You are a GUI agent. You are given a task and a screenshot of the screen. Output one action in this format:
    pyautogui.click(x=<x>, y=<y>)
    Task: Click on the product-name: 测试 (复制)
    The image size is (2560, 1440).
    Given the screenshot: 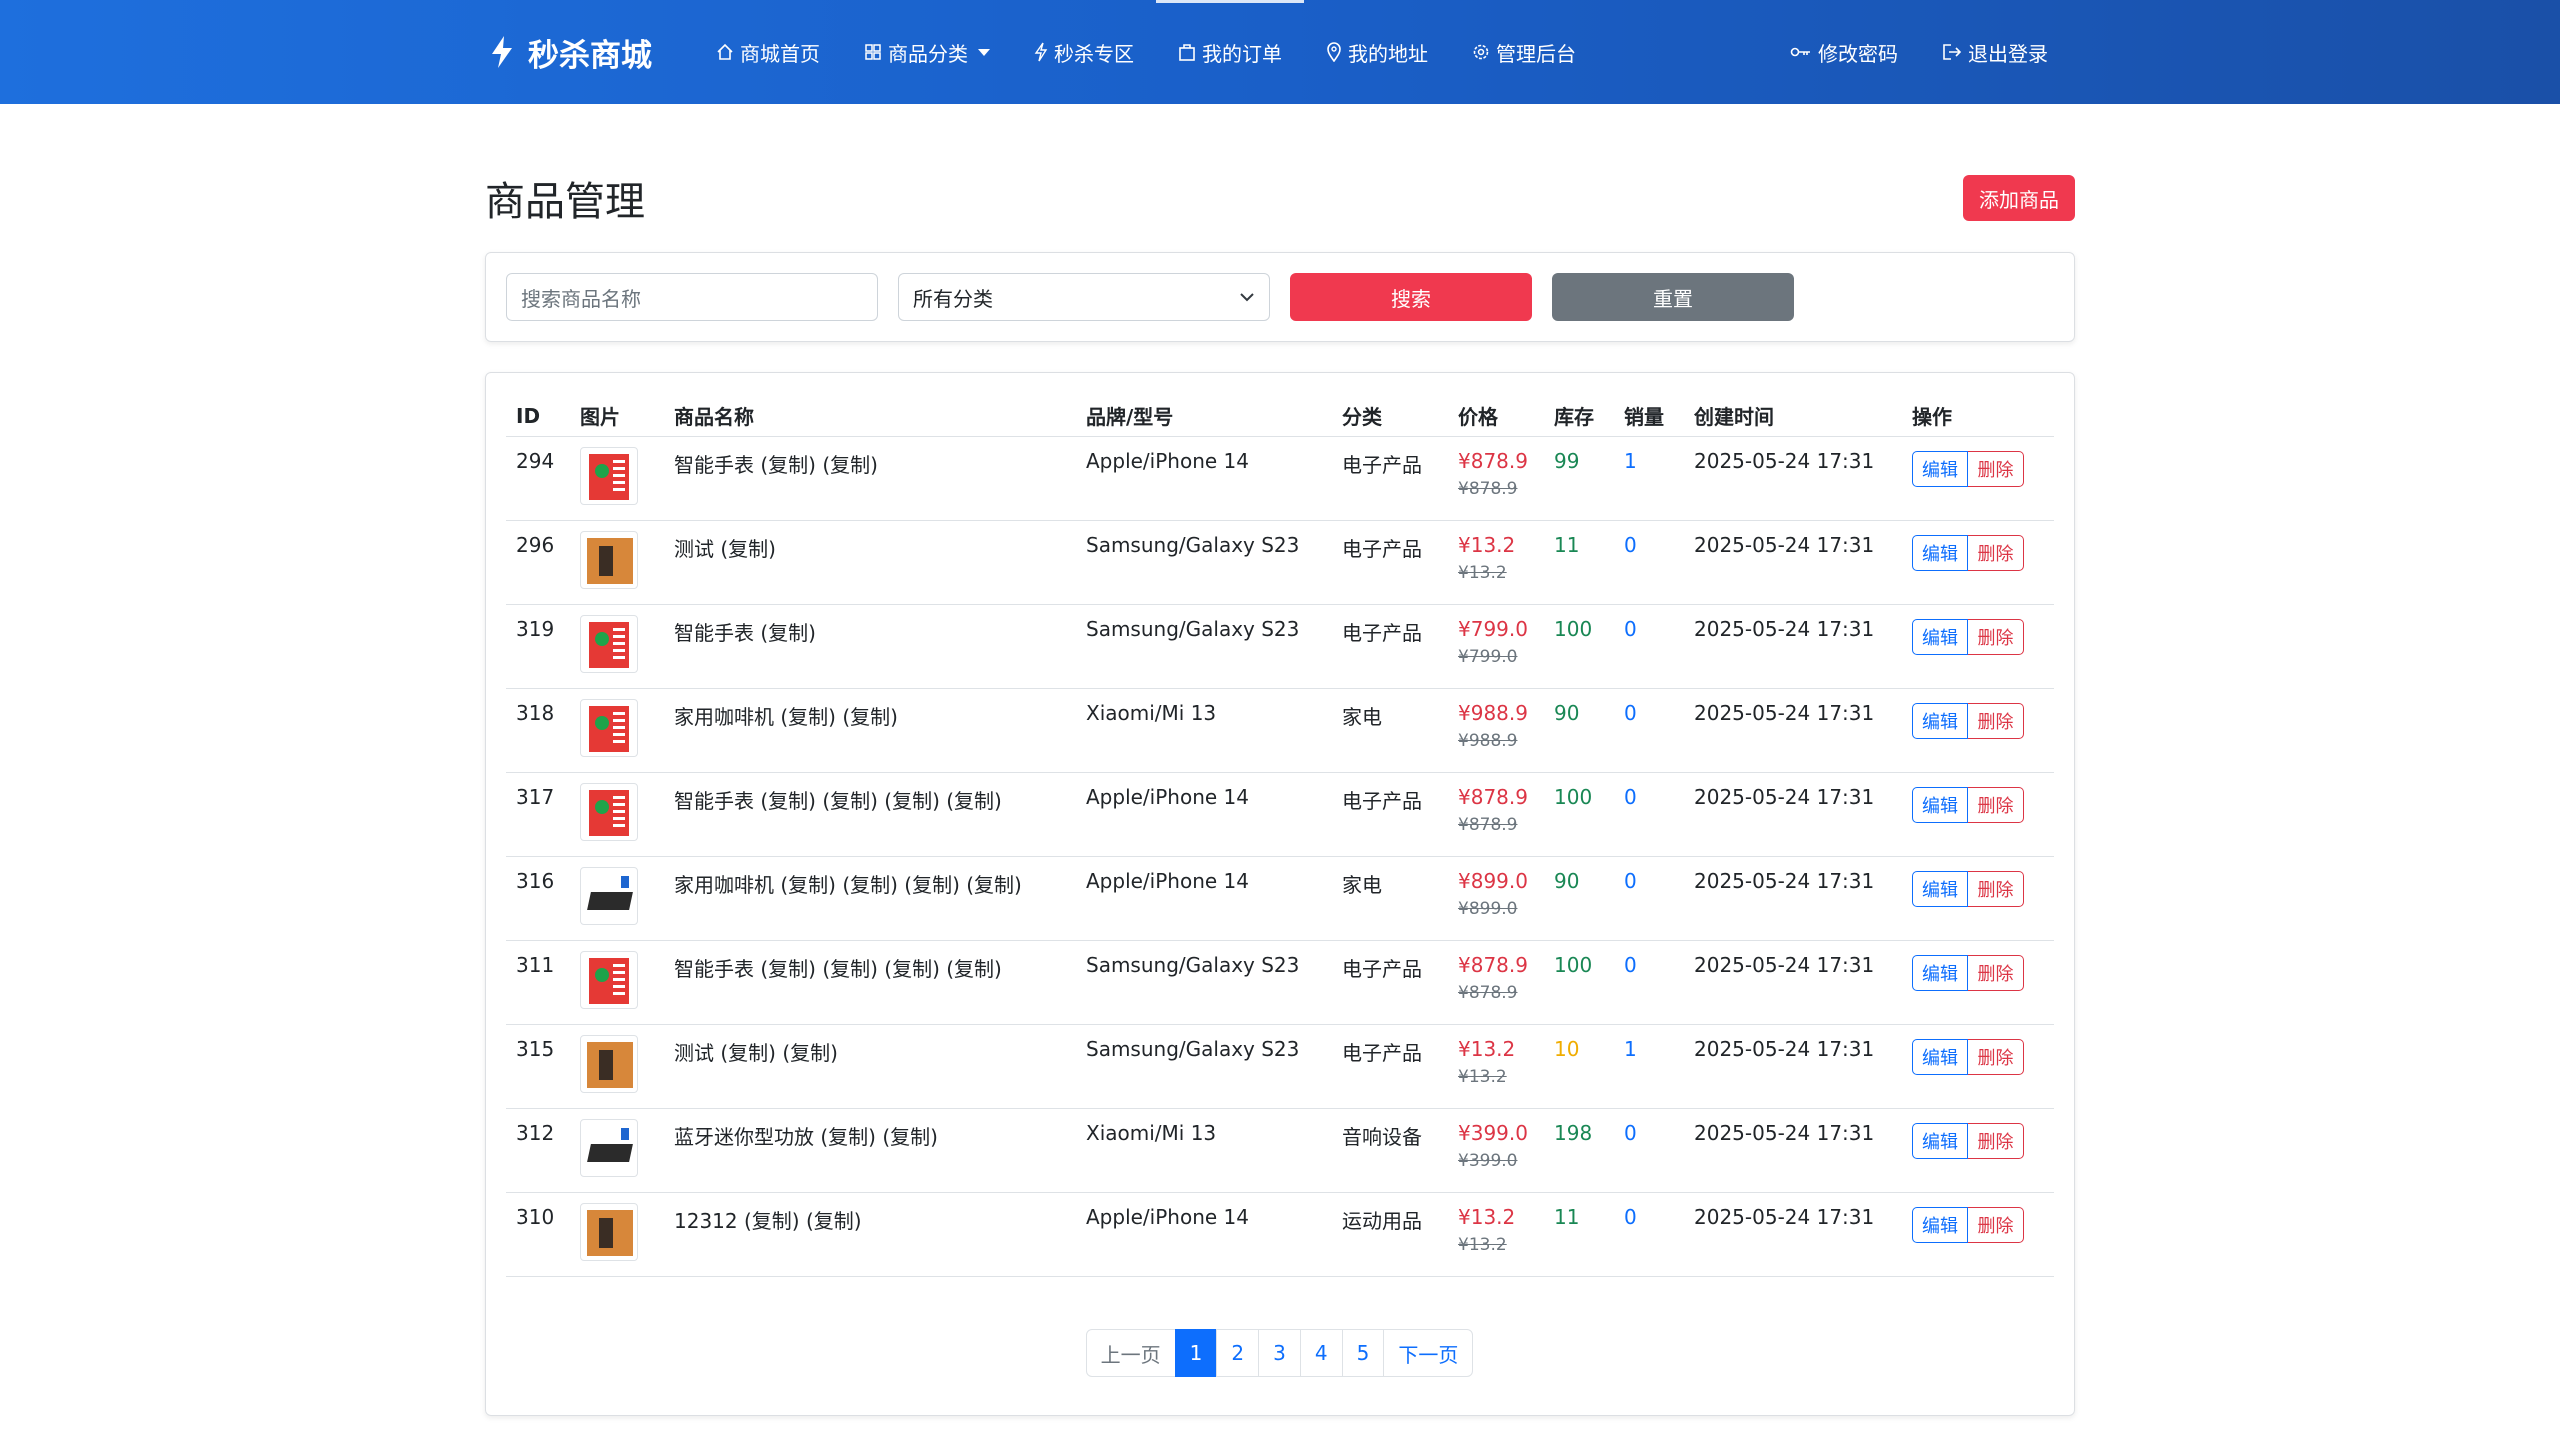 What is the action you would take?
    pyautogui.click(x=725, y=549)
    